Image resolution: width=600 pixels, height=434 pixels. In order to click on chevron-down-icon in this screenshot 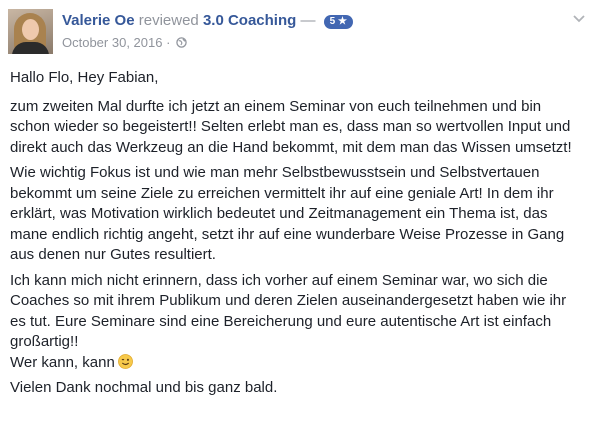, I will do `click(579, 18)`.